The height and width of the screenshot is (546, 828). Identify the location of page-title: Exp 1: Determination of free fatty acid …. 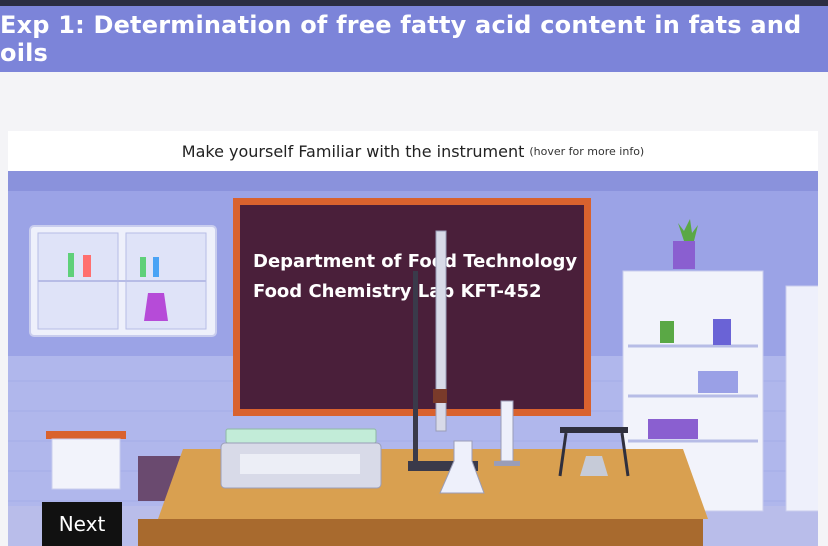
(401, 39).